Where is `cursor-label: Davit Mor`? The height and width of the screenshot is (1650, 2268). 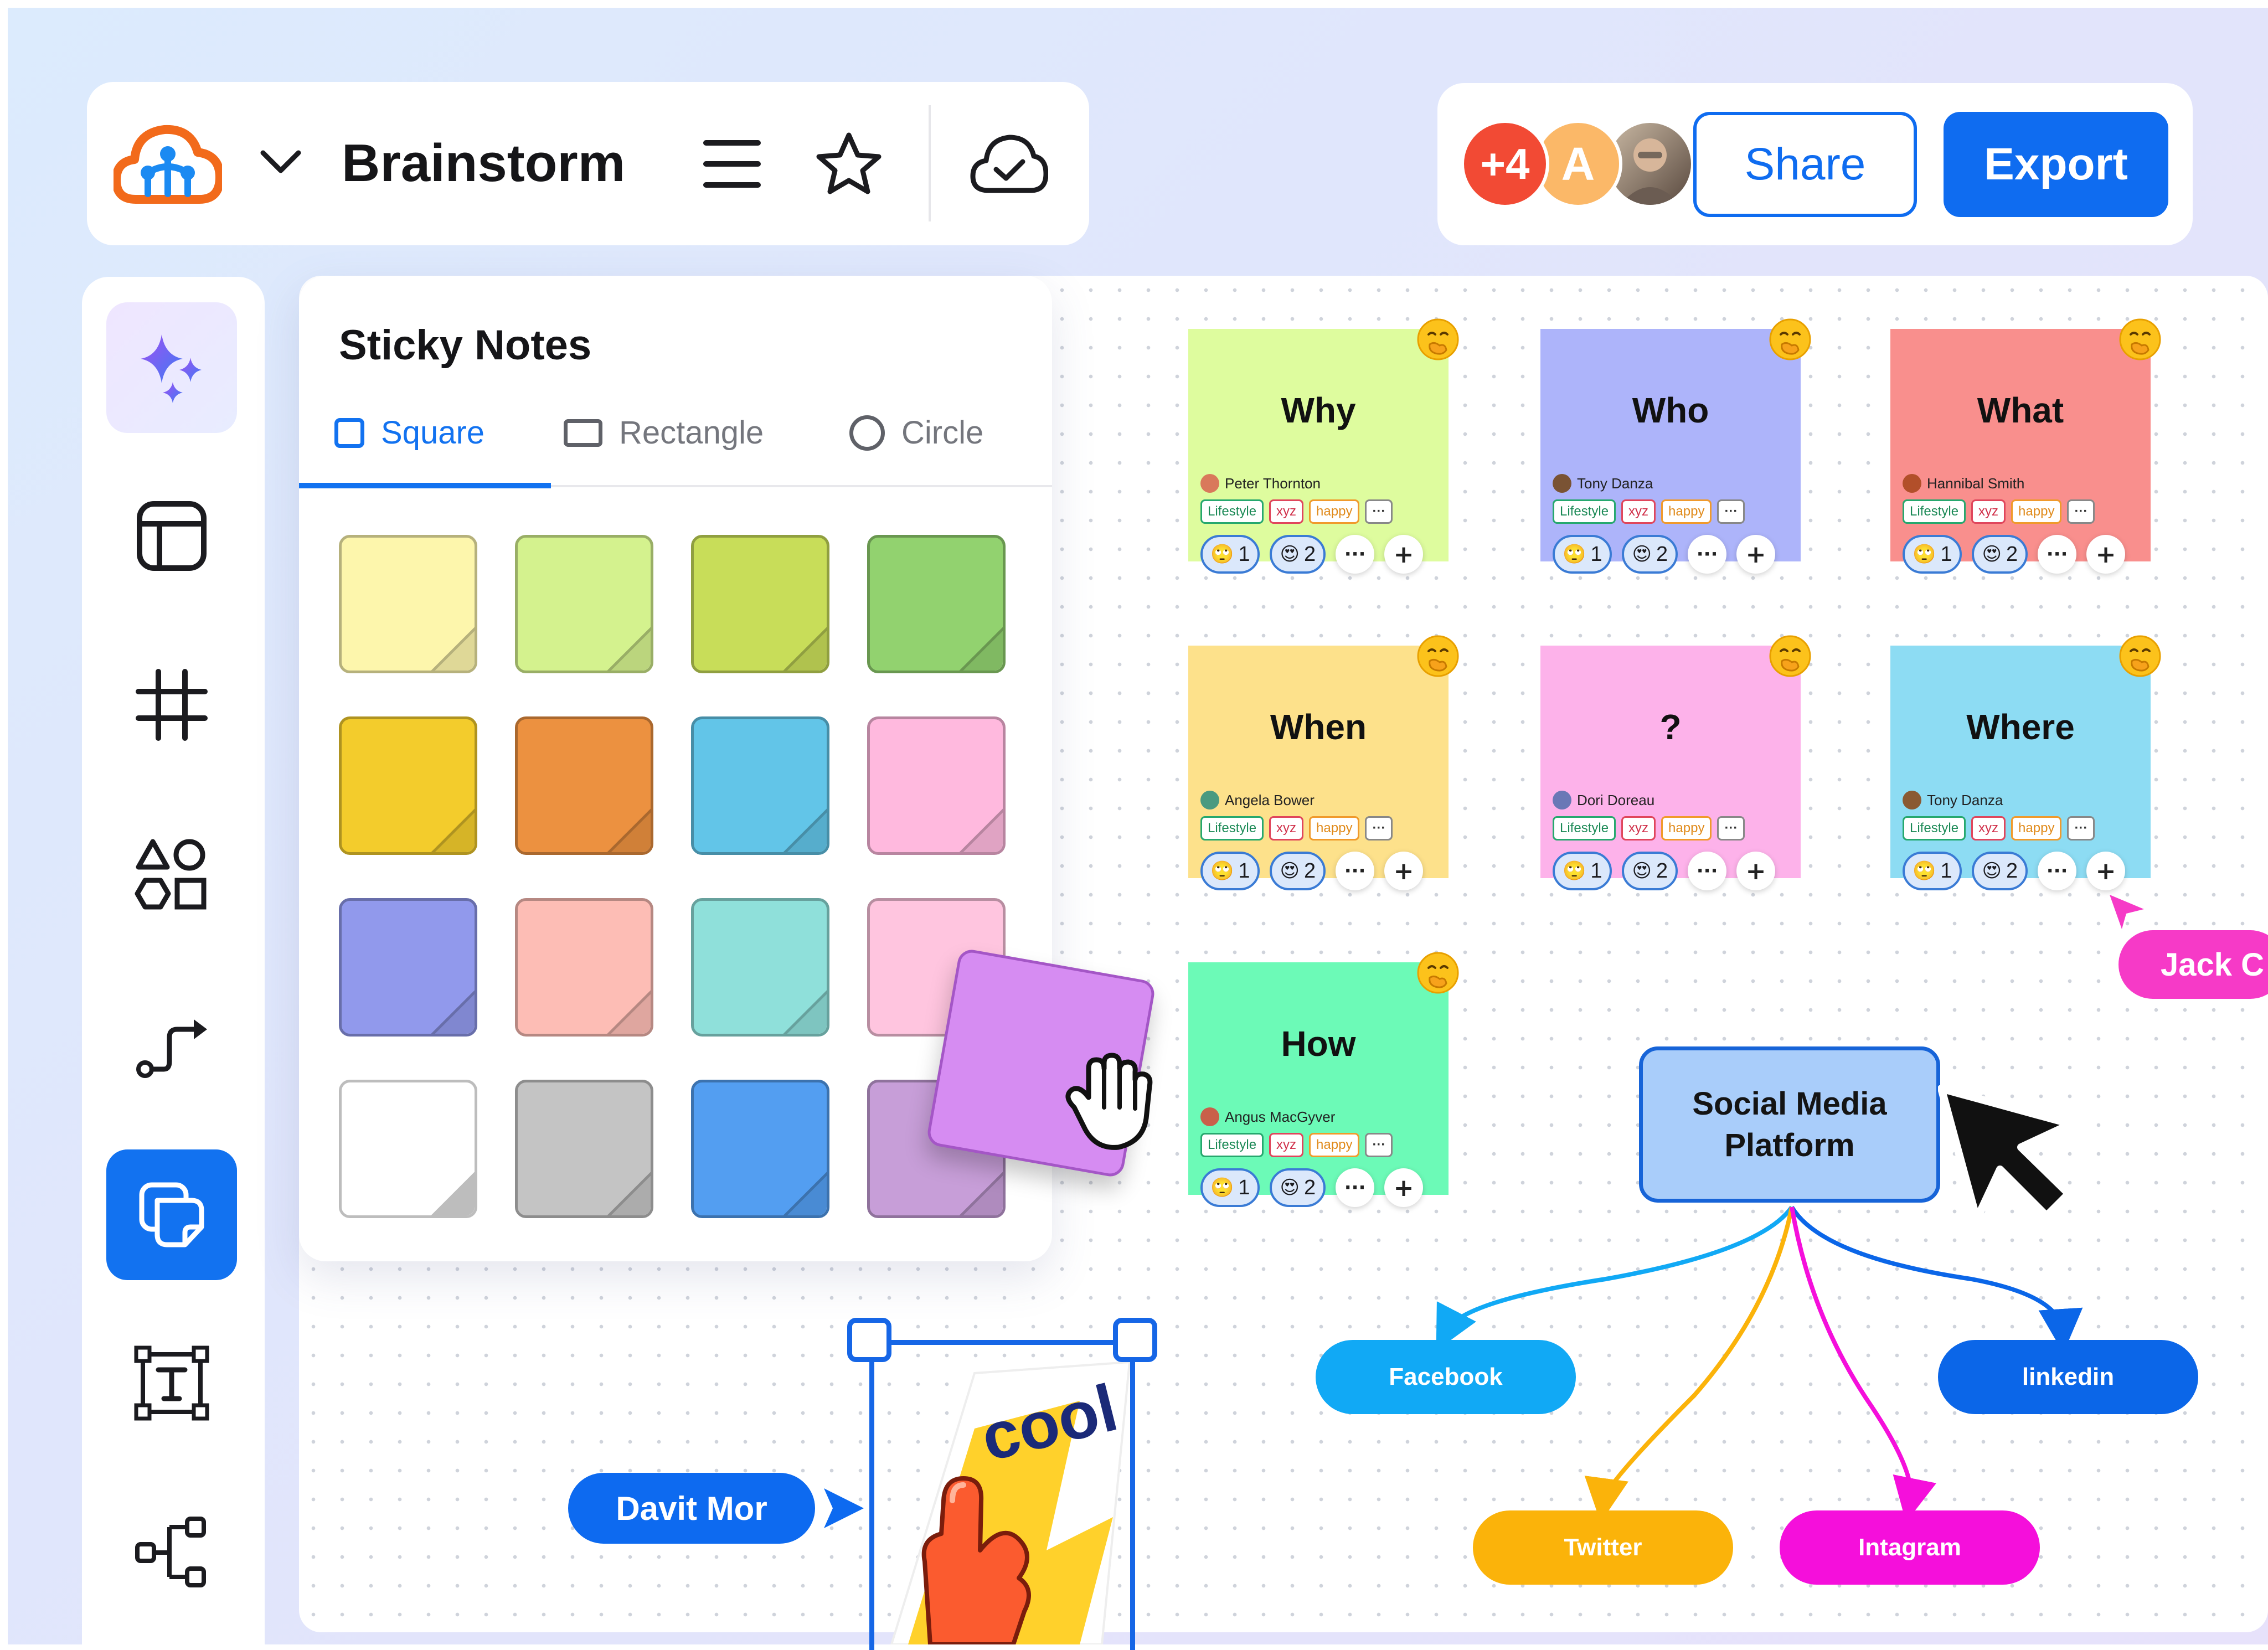 cursor-label: Davit Mor is located at coordinates (691, 1509).